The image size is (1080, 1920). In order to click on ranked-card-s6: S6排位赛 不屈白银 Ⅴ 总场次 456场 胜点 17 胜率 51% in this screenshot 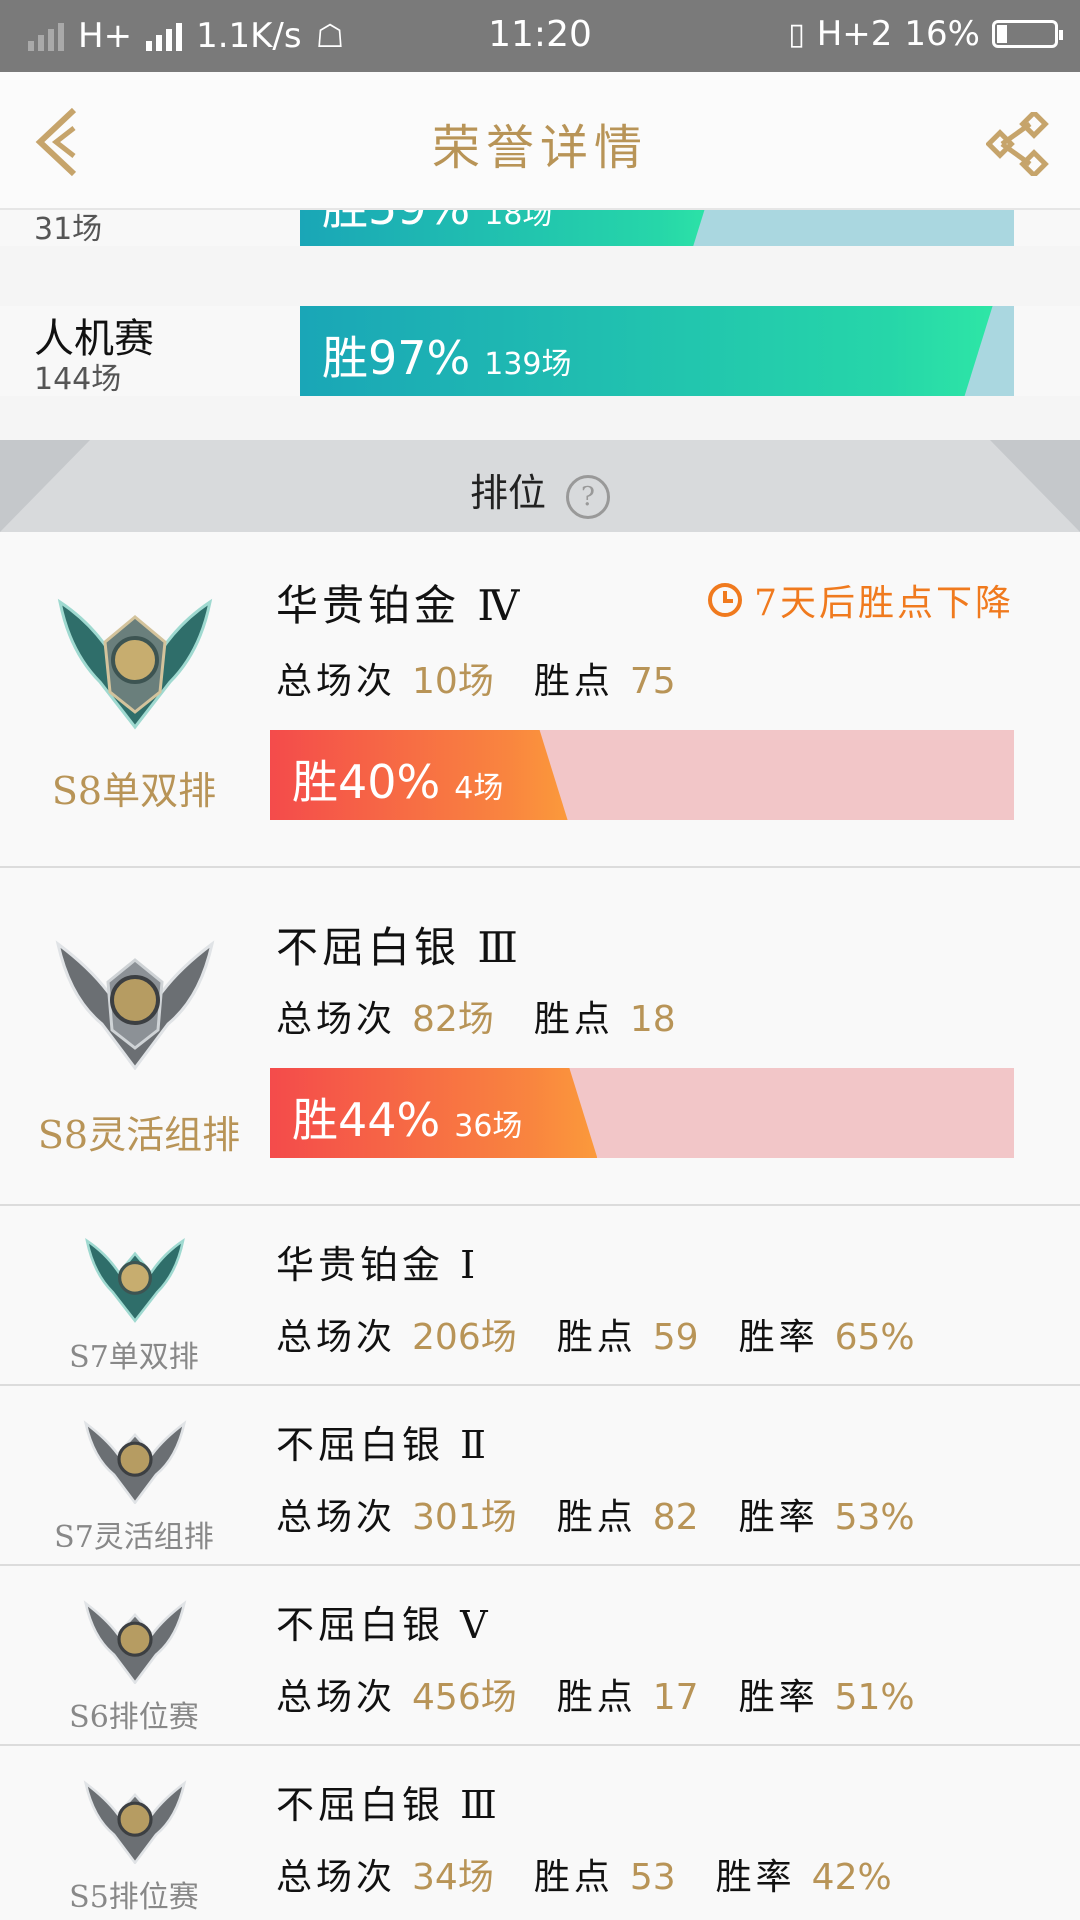, I will do `click(540, 1656)`.